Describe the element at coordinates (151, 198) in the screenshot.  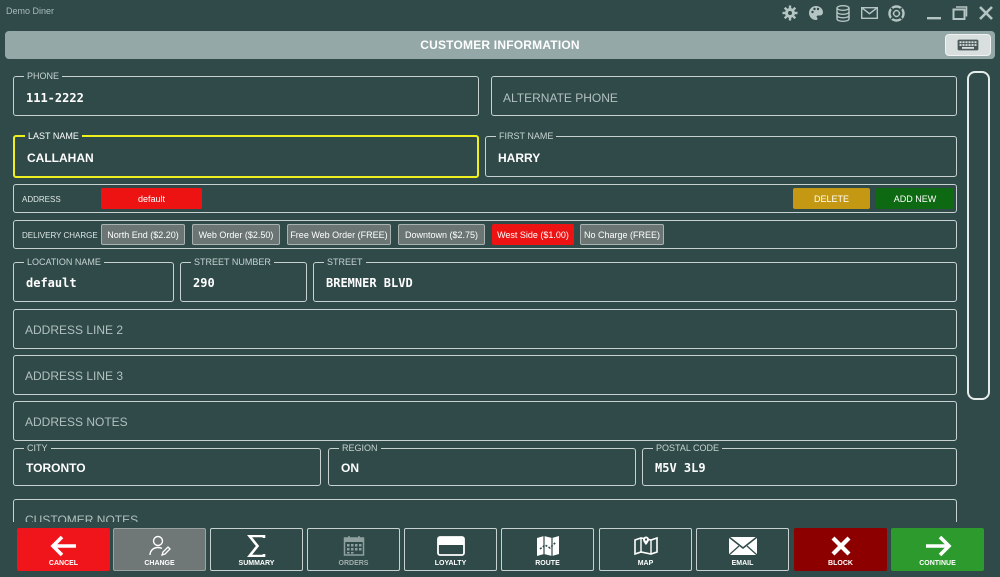
I see `address-default-chip: default` at that location.